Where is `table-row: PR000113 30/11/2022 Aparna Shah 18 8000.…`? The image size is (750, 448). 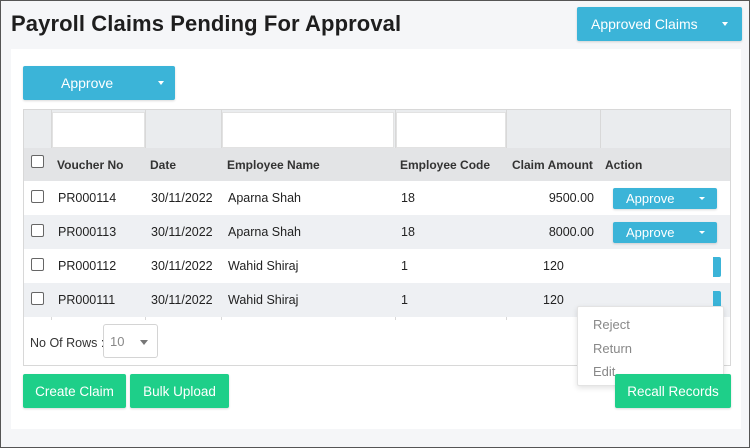 table-row: PR000113 30/11/2022 Aparna Shah 18 8000.… is located at coordinates (377, 232).